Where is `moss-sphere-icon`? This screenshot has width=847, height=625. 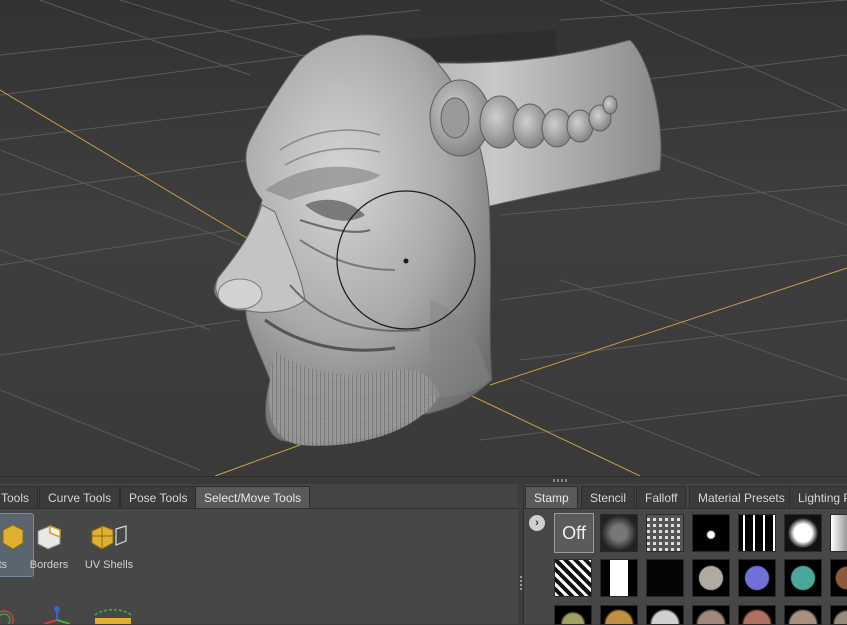
moss-sphere-icon is located at coordinates (573, 615).